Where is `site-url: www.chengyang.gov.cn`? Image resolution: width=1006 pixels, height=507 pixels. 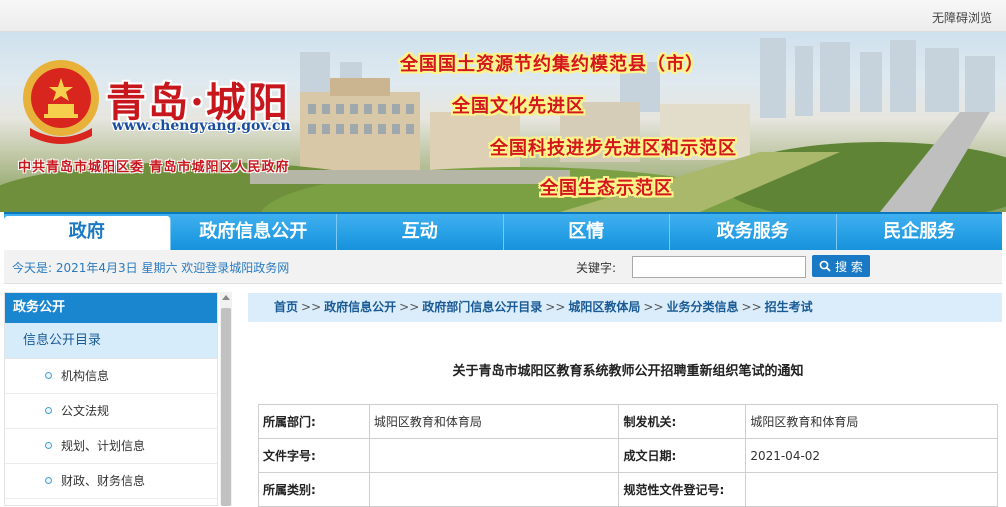
site-url: www.chengyang.gov.cn is located at coordinates (201, 126).